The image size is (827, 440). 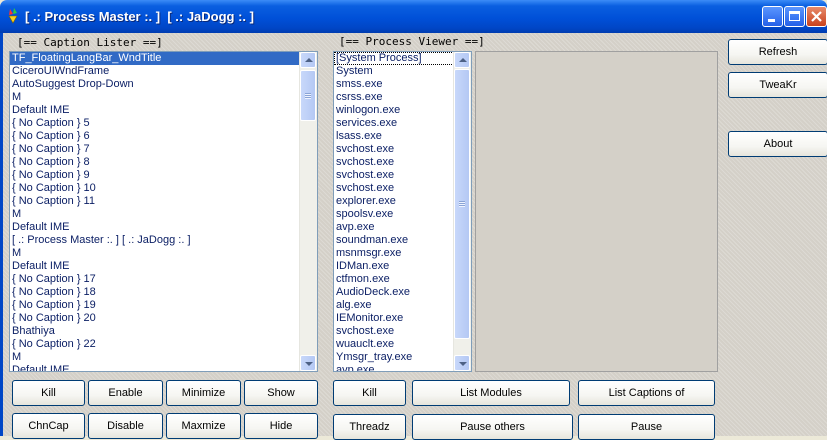 What do you see at coordinates (777, 52) in the screenshot?
I see `refresh-button: Refresh` at bounding box center [777, 52].